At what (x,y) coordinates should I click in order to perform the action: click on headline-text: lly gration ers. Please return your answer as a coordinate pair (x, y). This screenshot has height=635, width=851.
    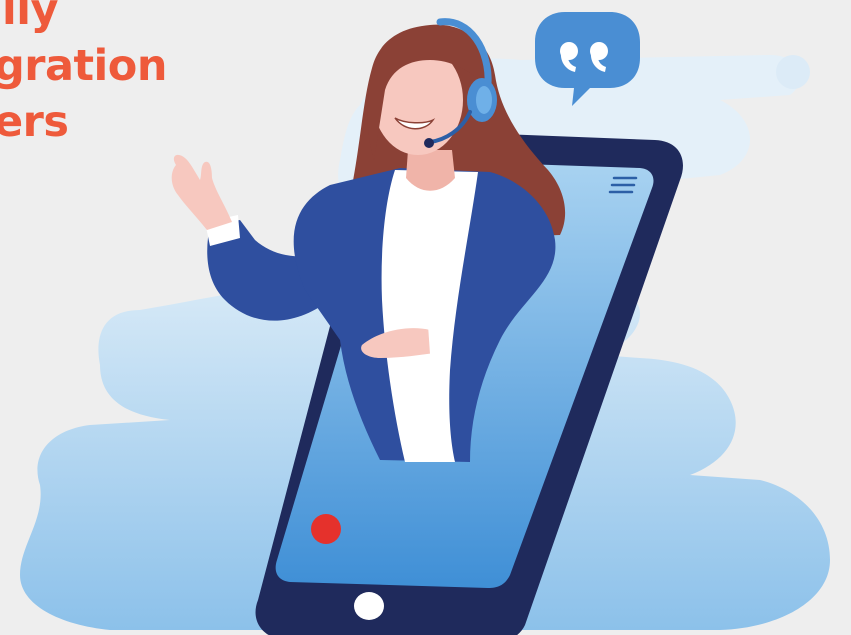
    Looking at the image, I should click on (112, 75).